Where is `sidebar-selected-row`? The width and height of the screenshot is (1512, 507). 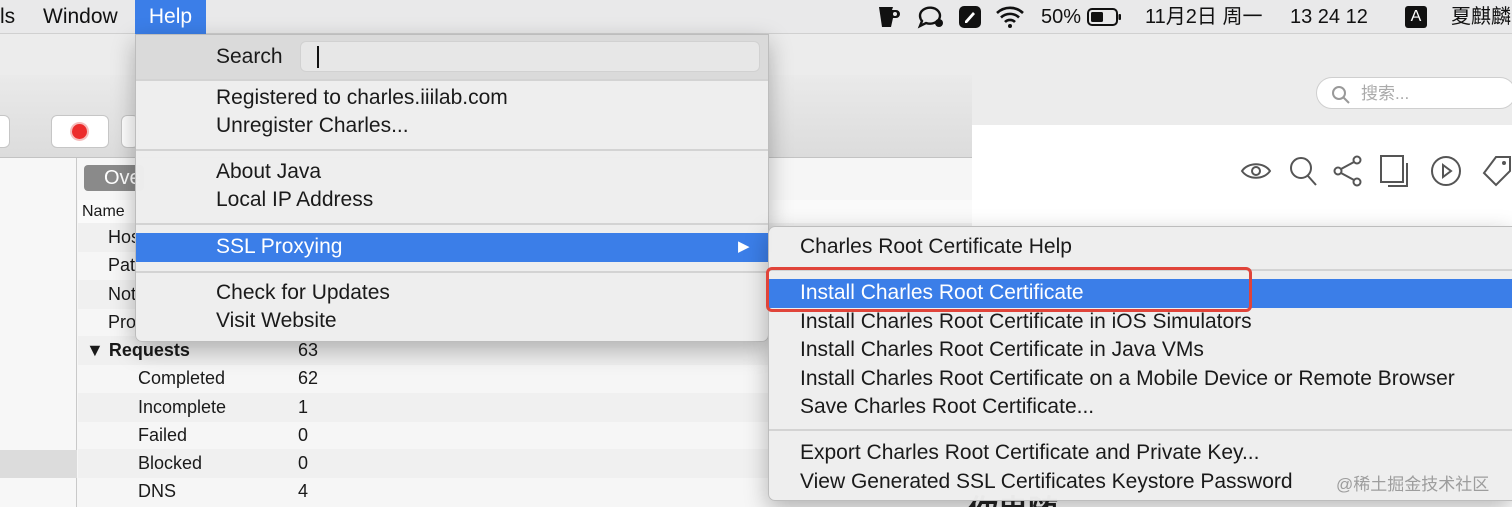
sidebar-selected-row is located at coordinates (38, 464).